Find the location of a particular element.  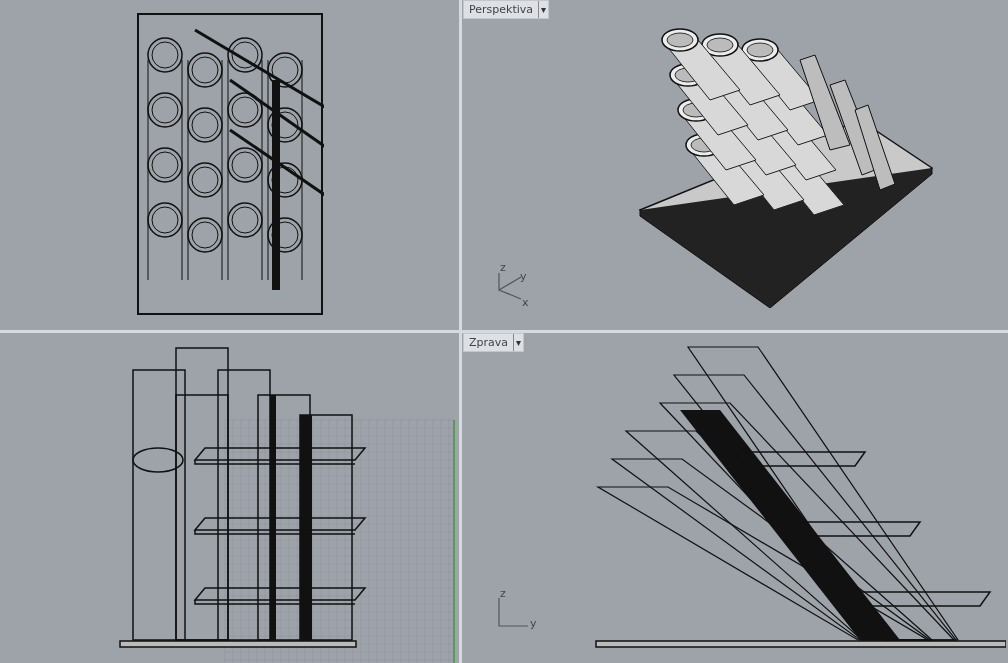

axis-label: x is located at coordinates (525, 302).